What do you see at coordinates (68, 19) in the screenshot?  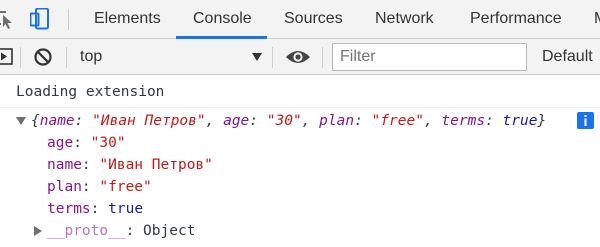 I see `tab-bar-separator` at bounding box center [68, 19].